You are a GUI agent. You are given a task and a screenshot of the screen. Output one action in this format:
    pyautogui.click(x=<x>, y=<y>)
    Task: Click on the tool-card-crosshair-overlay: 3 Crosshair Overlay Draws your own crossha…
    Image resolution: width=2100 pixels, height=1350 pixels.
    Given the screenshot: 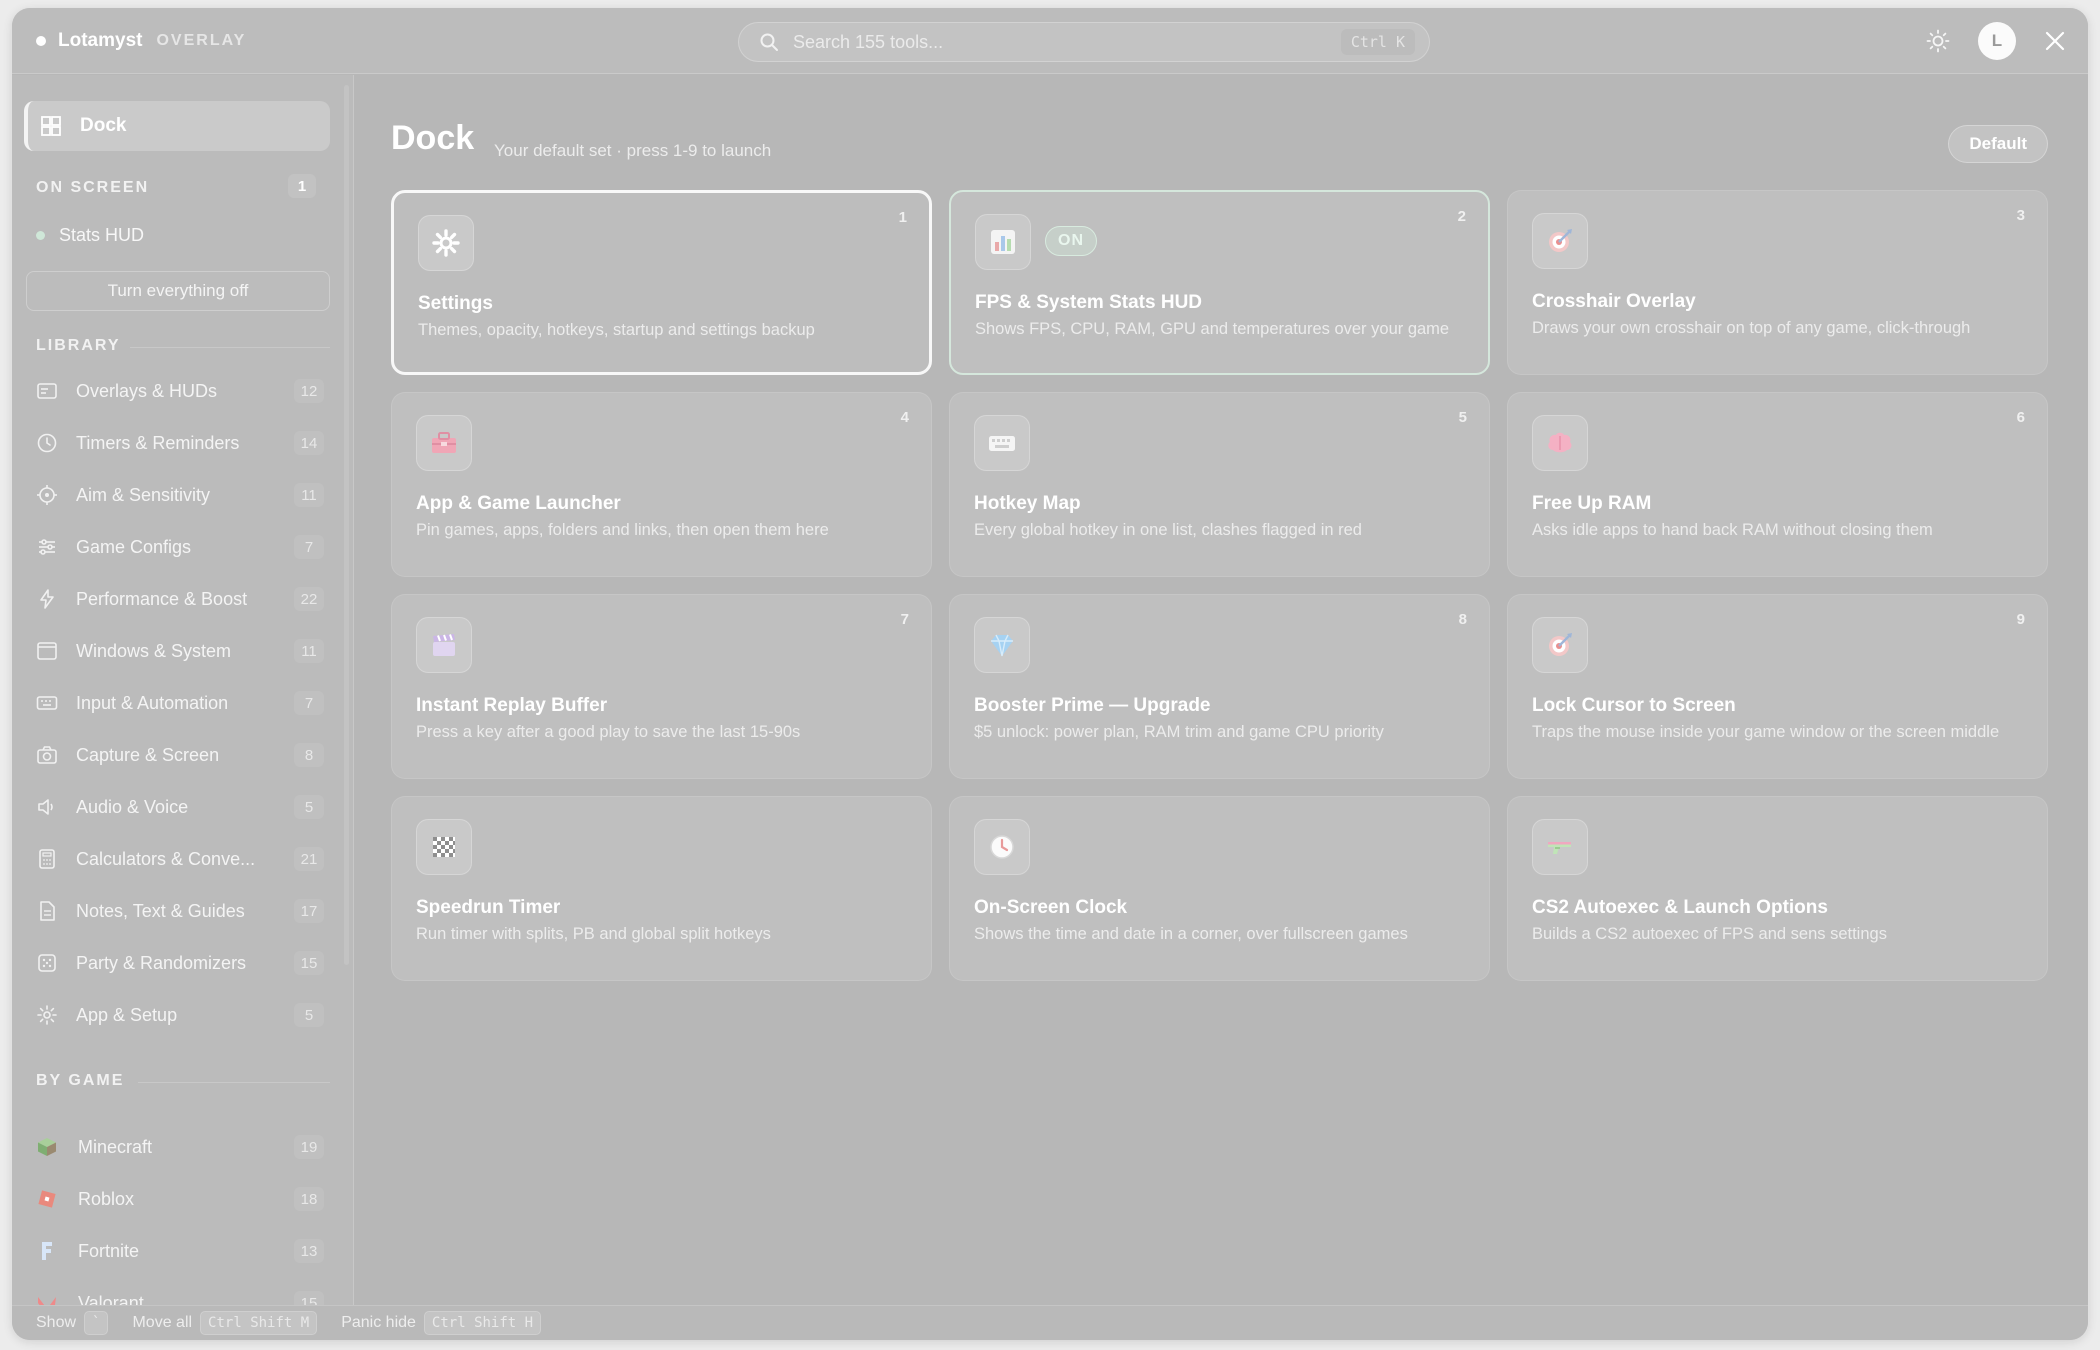 What is the action you would take?
    pyautogui.click(x=1777, y=282)
    